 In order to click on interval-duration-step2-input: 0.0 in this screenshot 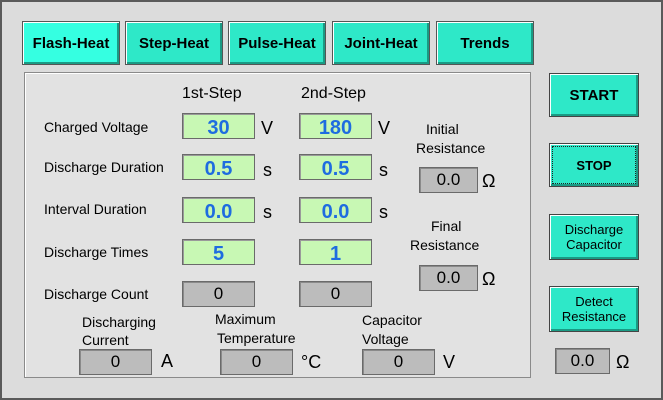, I will do `click(335, 210)`.